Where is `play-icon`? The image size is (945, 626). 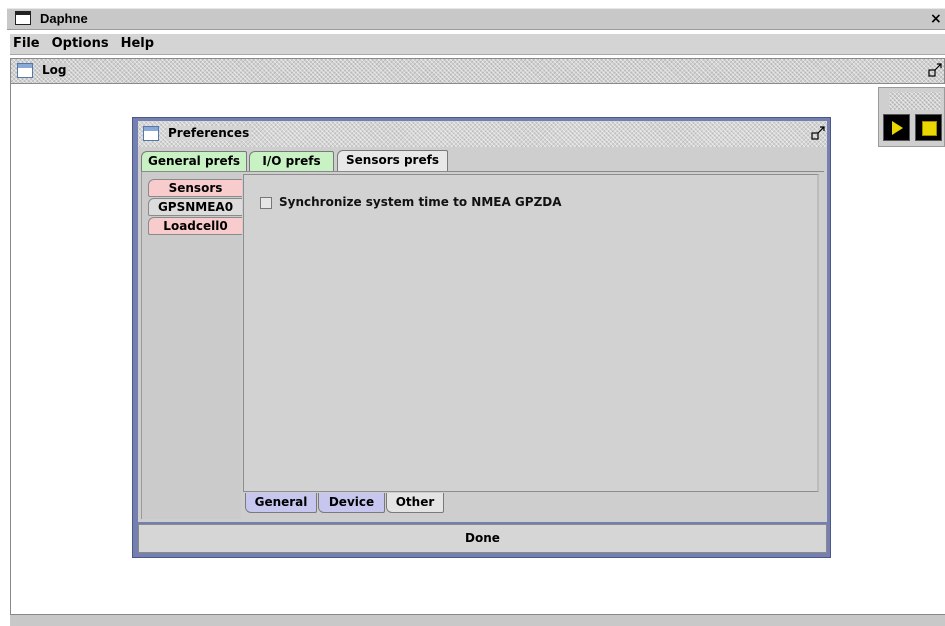 play-icon is located at coordinates (897, 128).